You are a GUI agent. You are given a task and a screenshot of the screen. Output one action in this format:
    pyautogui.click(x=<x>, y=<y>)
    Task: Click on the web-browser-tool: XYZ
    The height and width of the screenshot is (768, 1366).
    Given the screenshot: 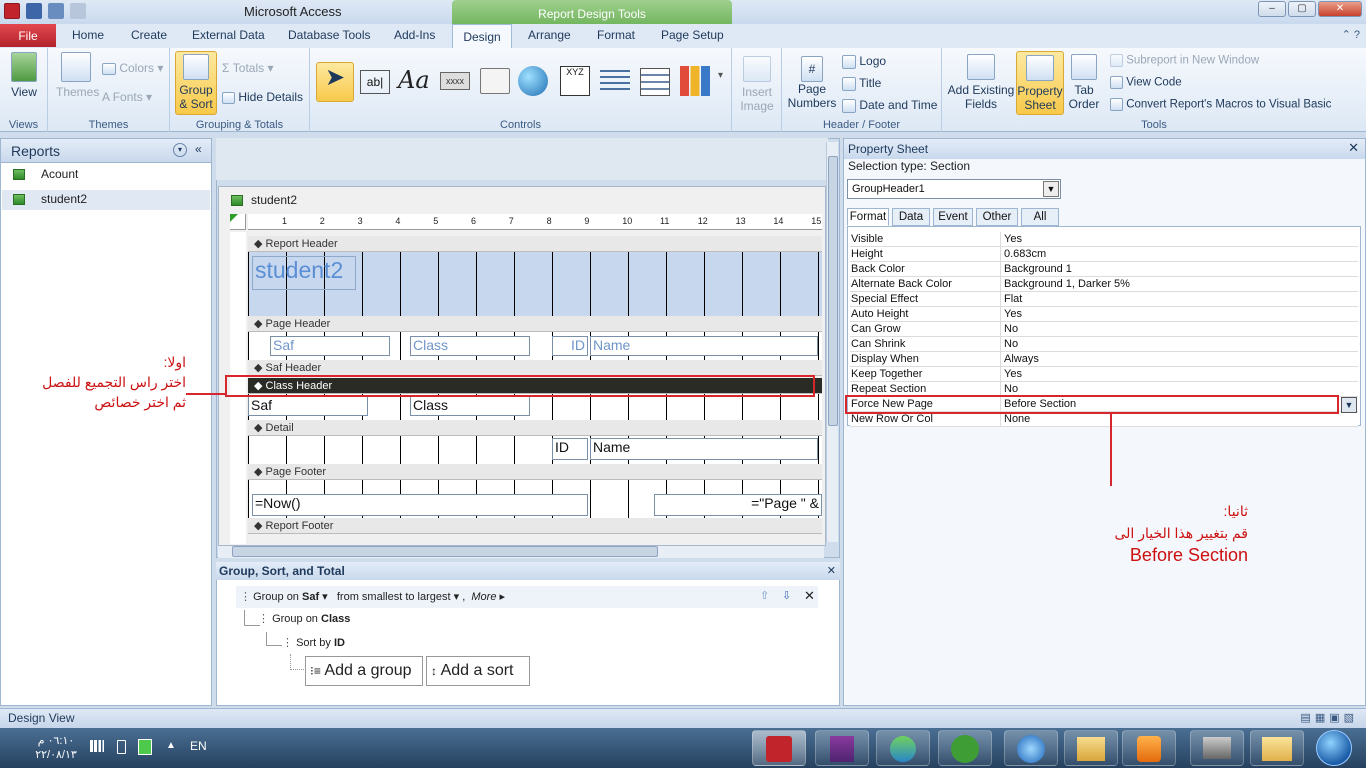 What is the action you would take?
    pyautogui.click(x=575, y=81)
    